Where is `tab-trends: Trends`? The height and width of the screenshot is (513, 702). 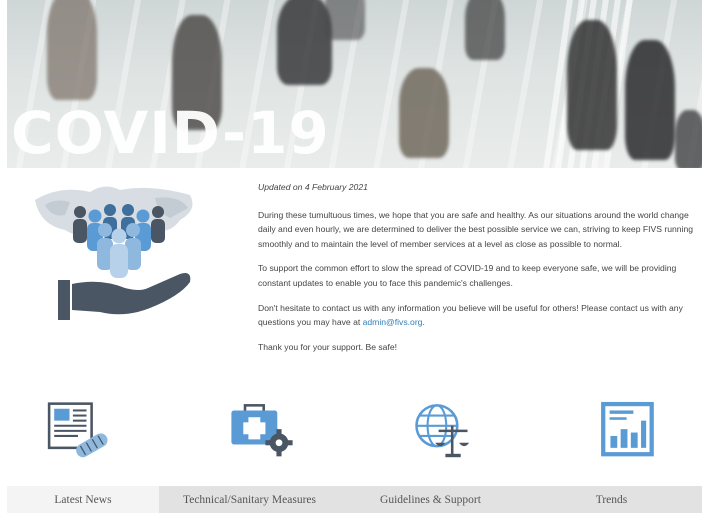 tab-trends: Trends is located at coordinates (611, 499).